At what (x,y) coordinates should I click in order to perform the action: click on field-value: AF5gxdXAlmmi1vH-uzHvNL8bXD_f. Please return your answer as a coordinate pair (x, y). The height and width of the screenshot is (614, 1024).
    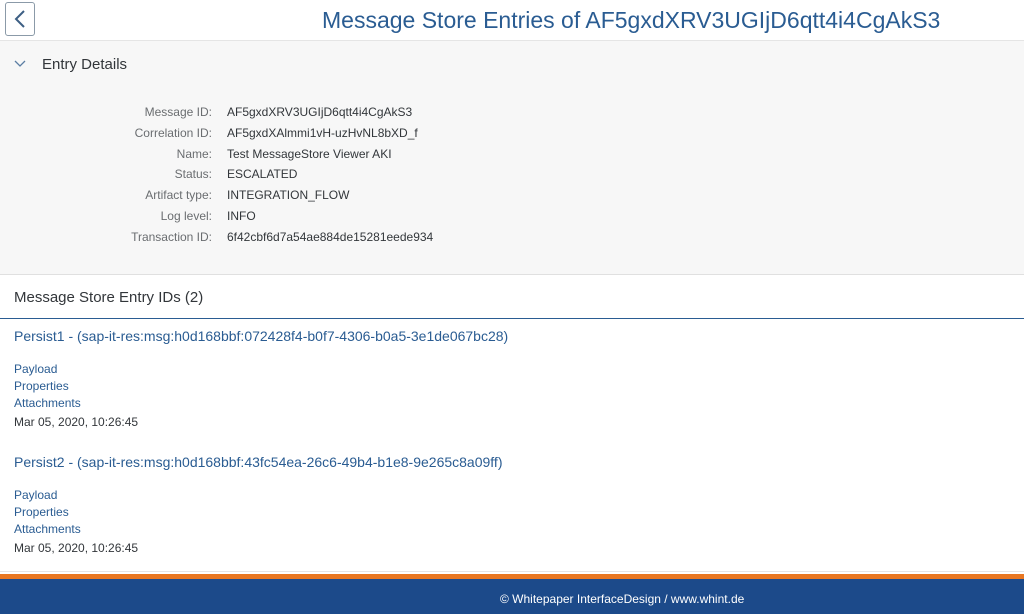
    Looking at the image, I should click on (322, 132).